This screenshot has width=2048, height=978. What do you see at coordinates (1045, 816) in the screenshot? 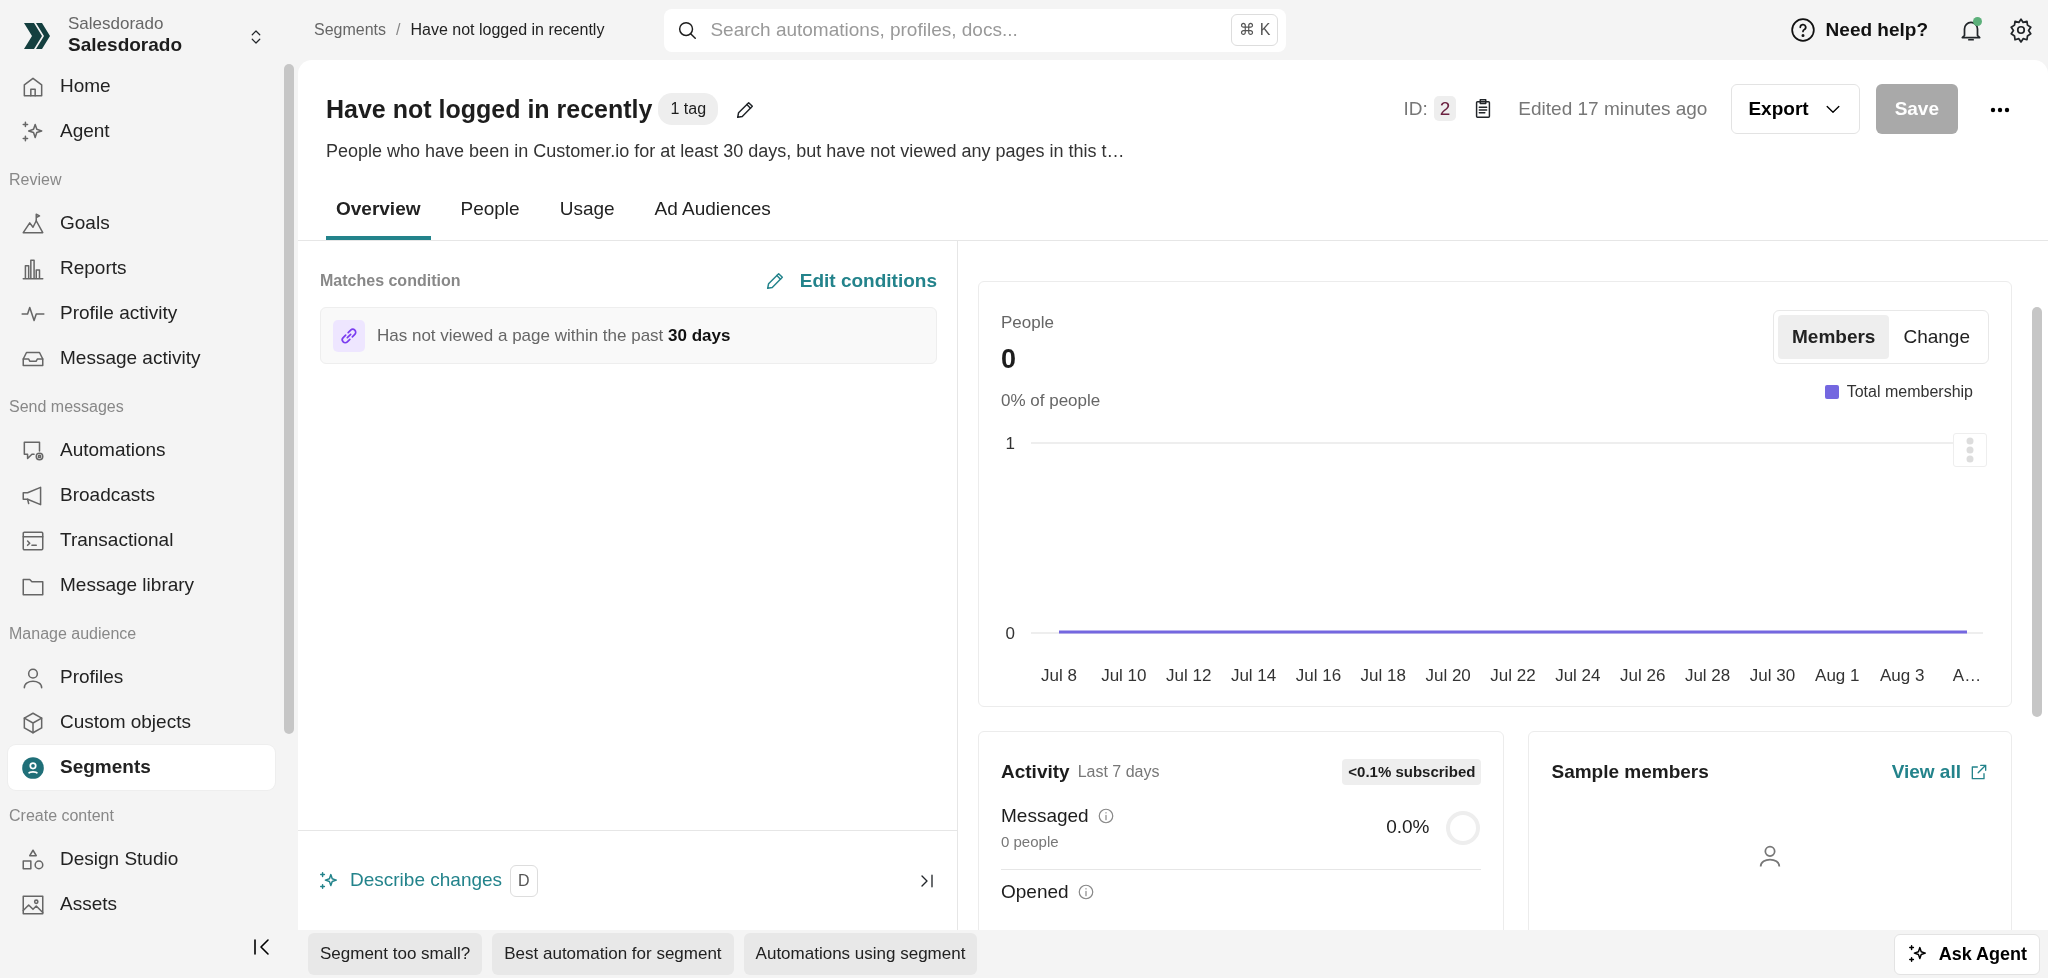
I see `metric-name: Messaged` at bounding box center [1045, 816].